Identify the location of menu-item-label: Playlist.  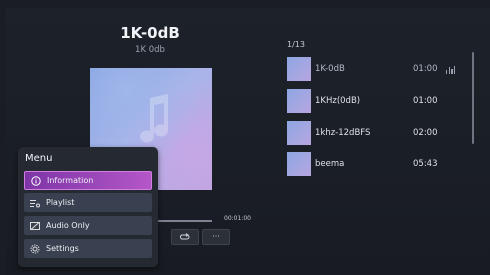
(60, 202).